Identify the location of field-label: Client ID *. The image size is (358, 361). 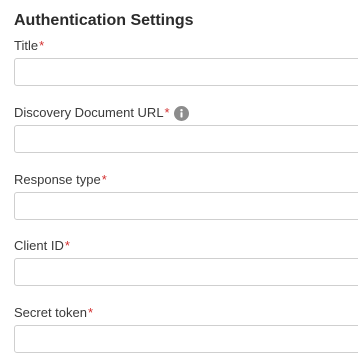
(42, 246).